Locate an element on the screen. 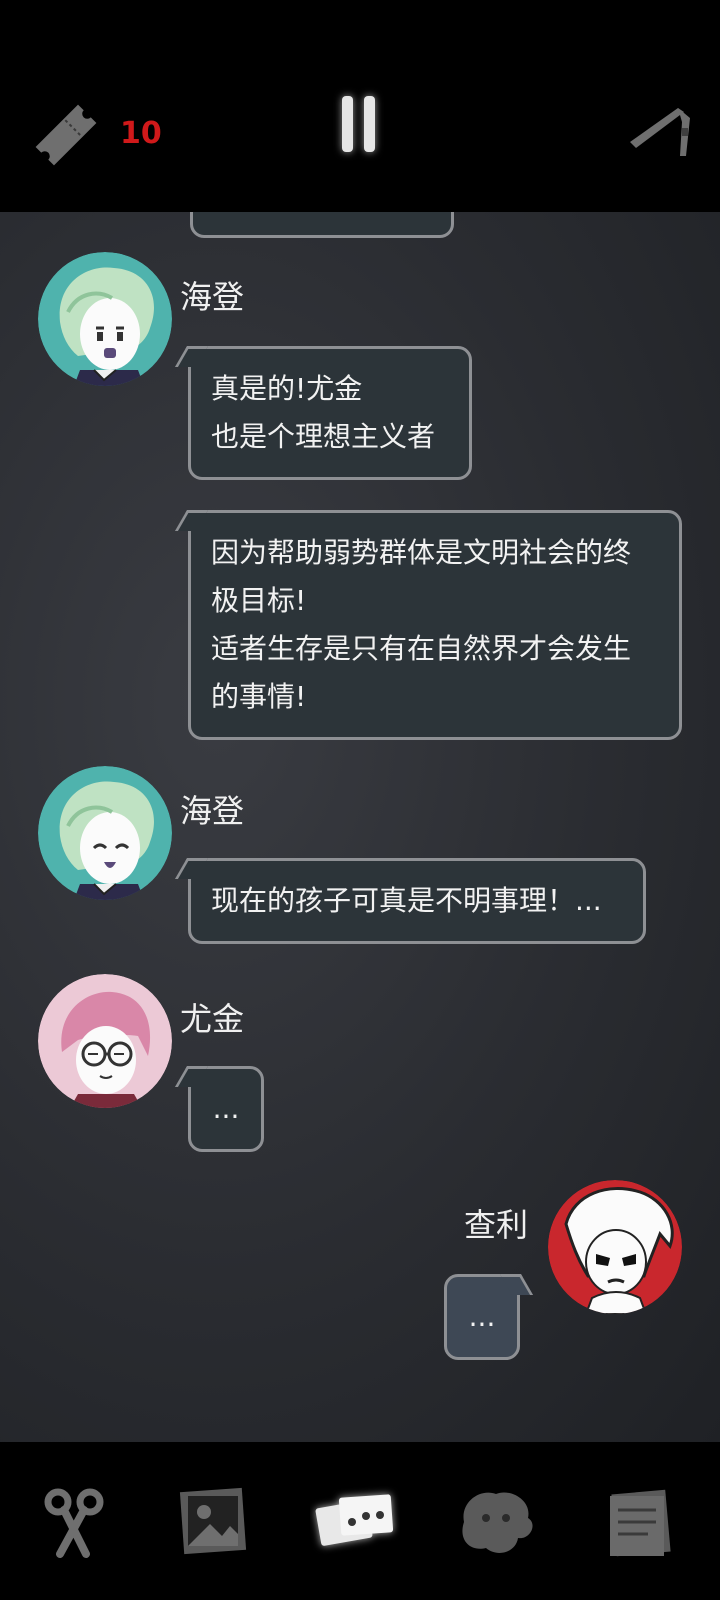  message-line: 适者生存是只有在自然界才会发生 is located at coordinates (421, 648).